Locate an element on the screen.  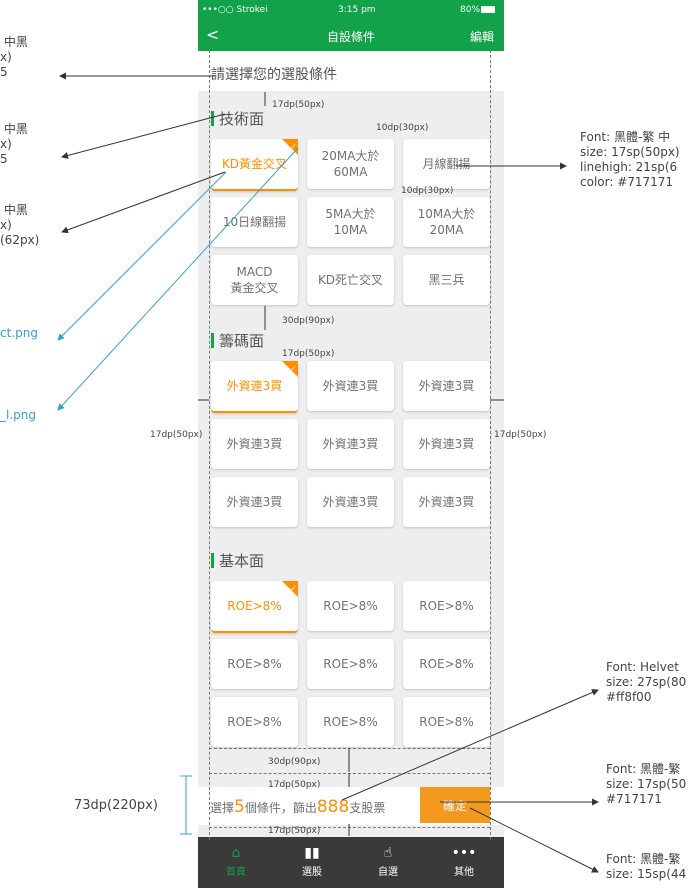
edit-button: 編輯 is located at coordinates (482, 36).